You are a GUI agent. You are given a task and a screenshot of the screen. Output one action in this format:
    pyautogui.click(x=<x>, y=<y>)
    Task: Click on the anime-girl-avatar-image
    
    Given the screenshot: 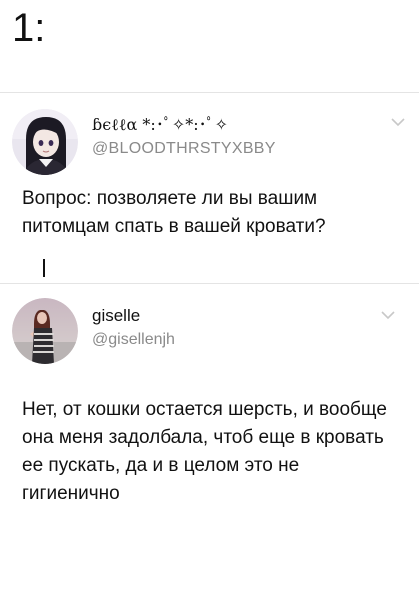 What is the action you would take?
    pyautogui.click(x=45, y=142)
    